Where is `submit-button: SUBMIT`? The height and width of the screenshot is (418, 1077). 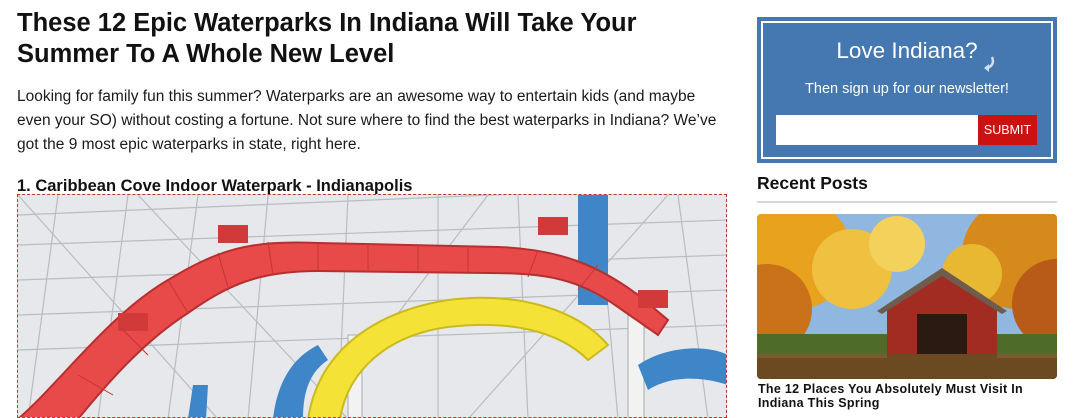 submit-button: SUBMIT is located at coordinates (1007, 130).